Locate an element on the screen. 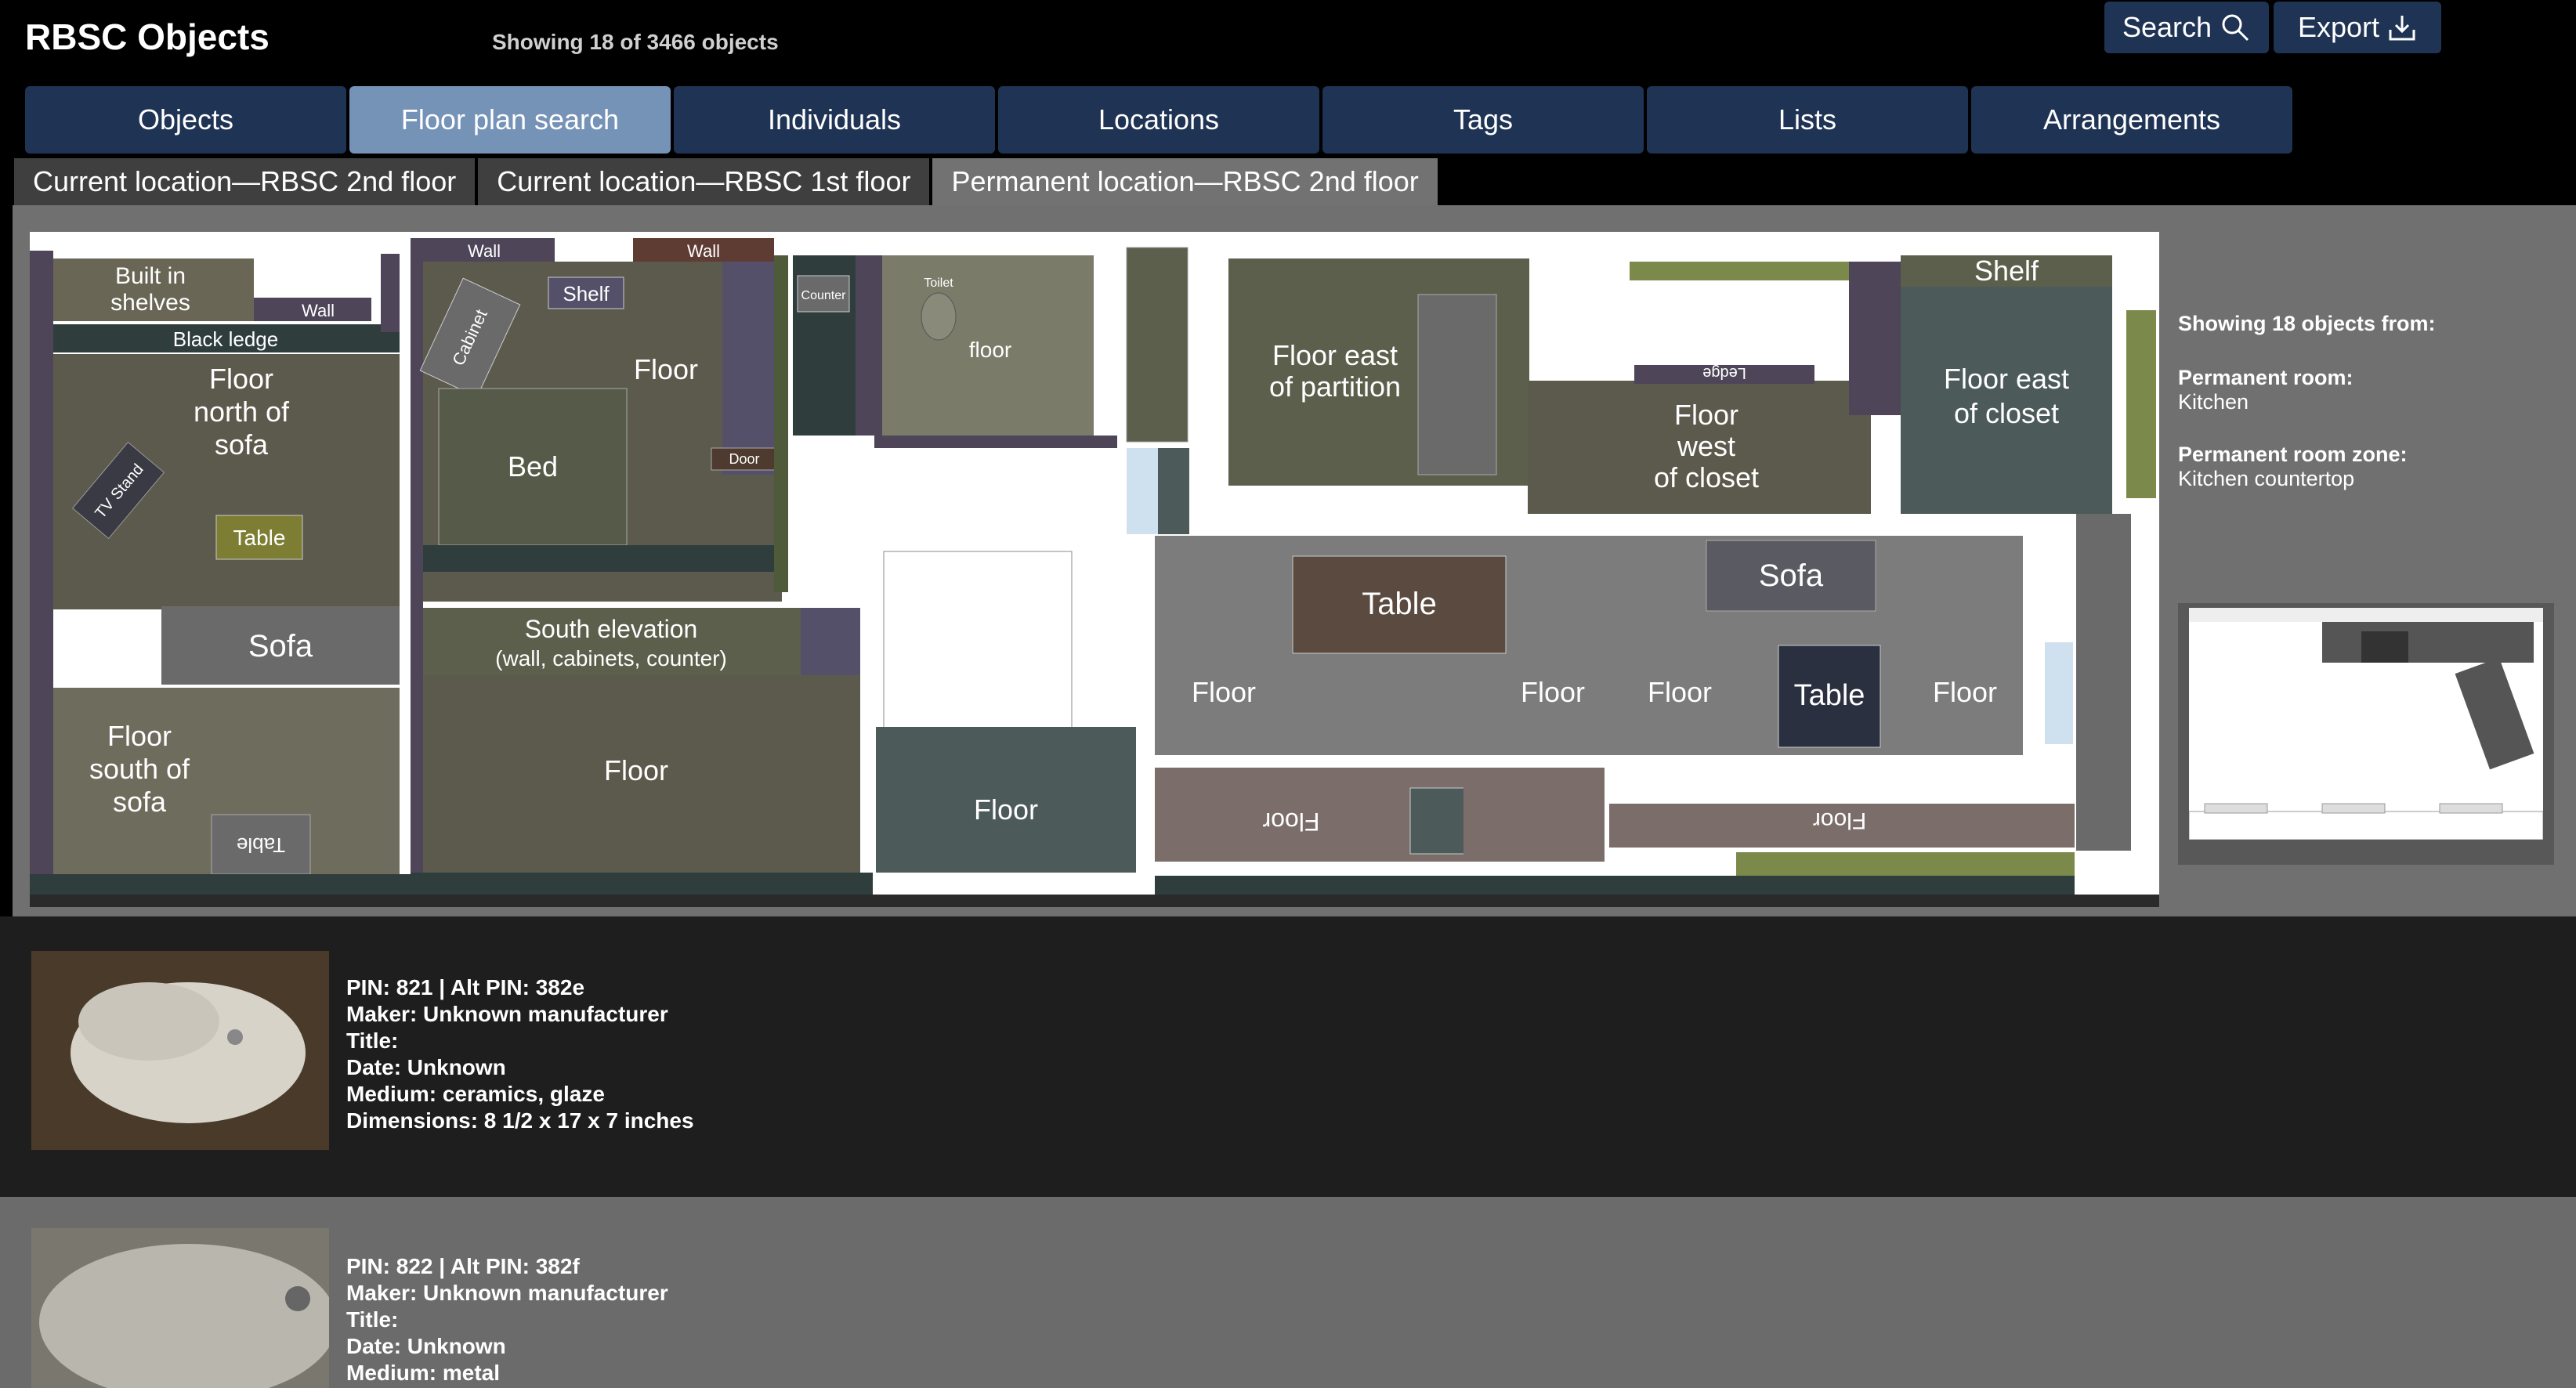  thumbnail-canvas is located at coordinates (2366, 724).